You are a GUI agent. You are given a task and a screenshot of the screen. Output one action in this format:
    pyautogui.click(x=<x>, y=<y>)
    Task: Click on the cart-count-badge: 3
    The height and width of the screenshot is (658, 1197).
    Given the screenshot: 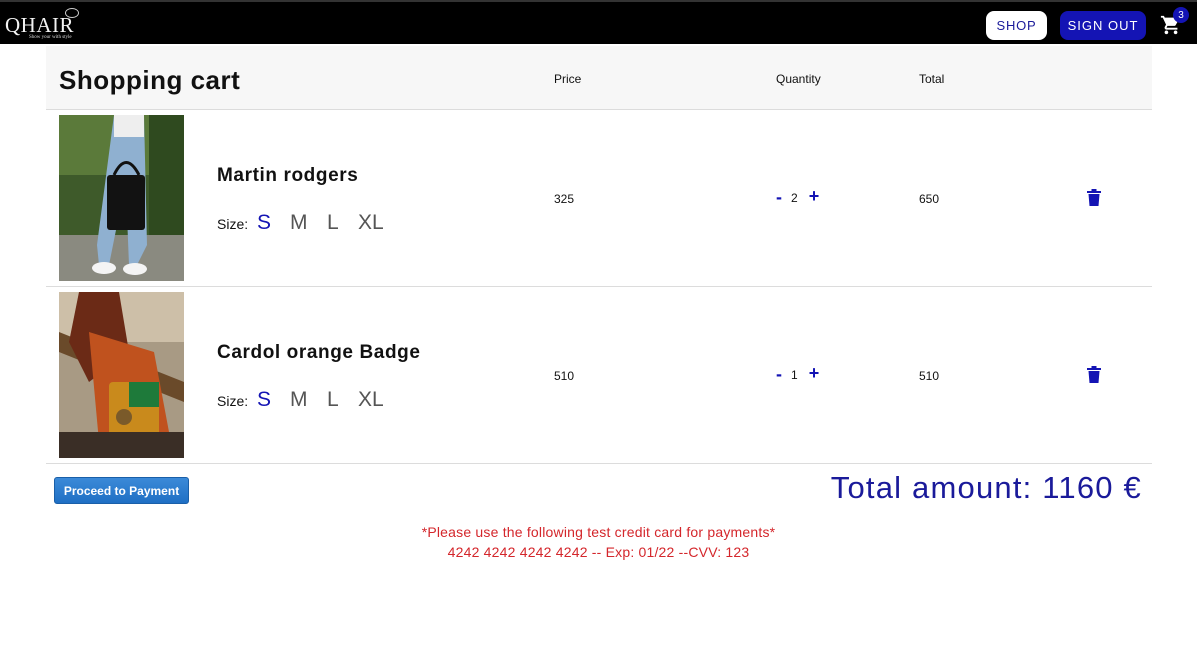 What is the action you would take?
    pyautogui.click(x=1181, y=15)
    